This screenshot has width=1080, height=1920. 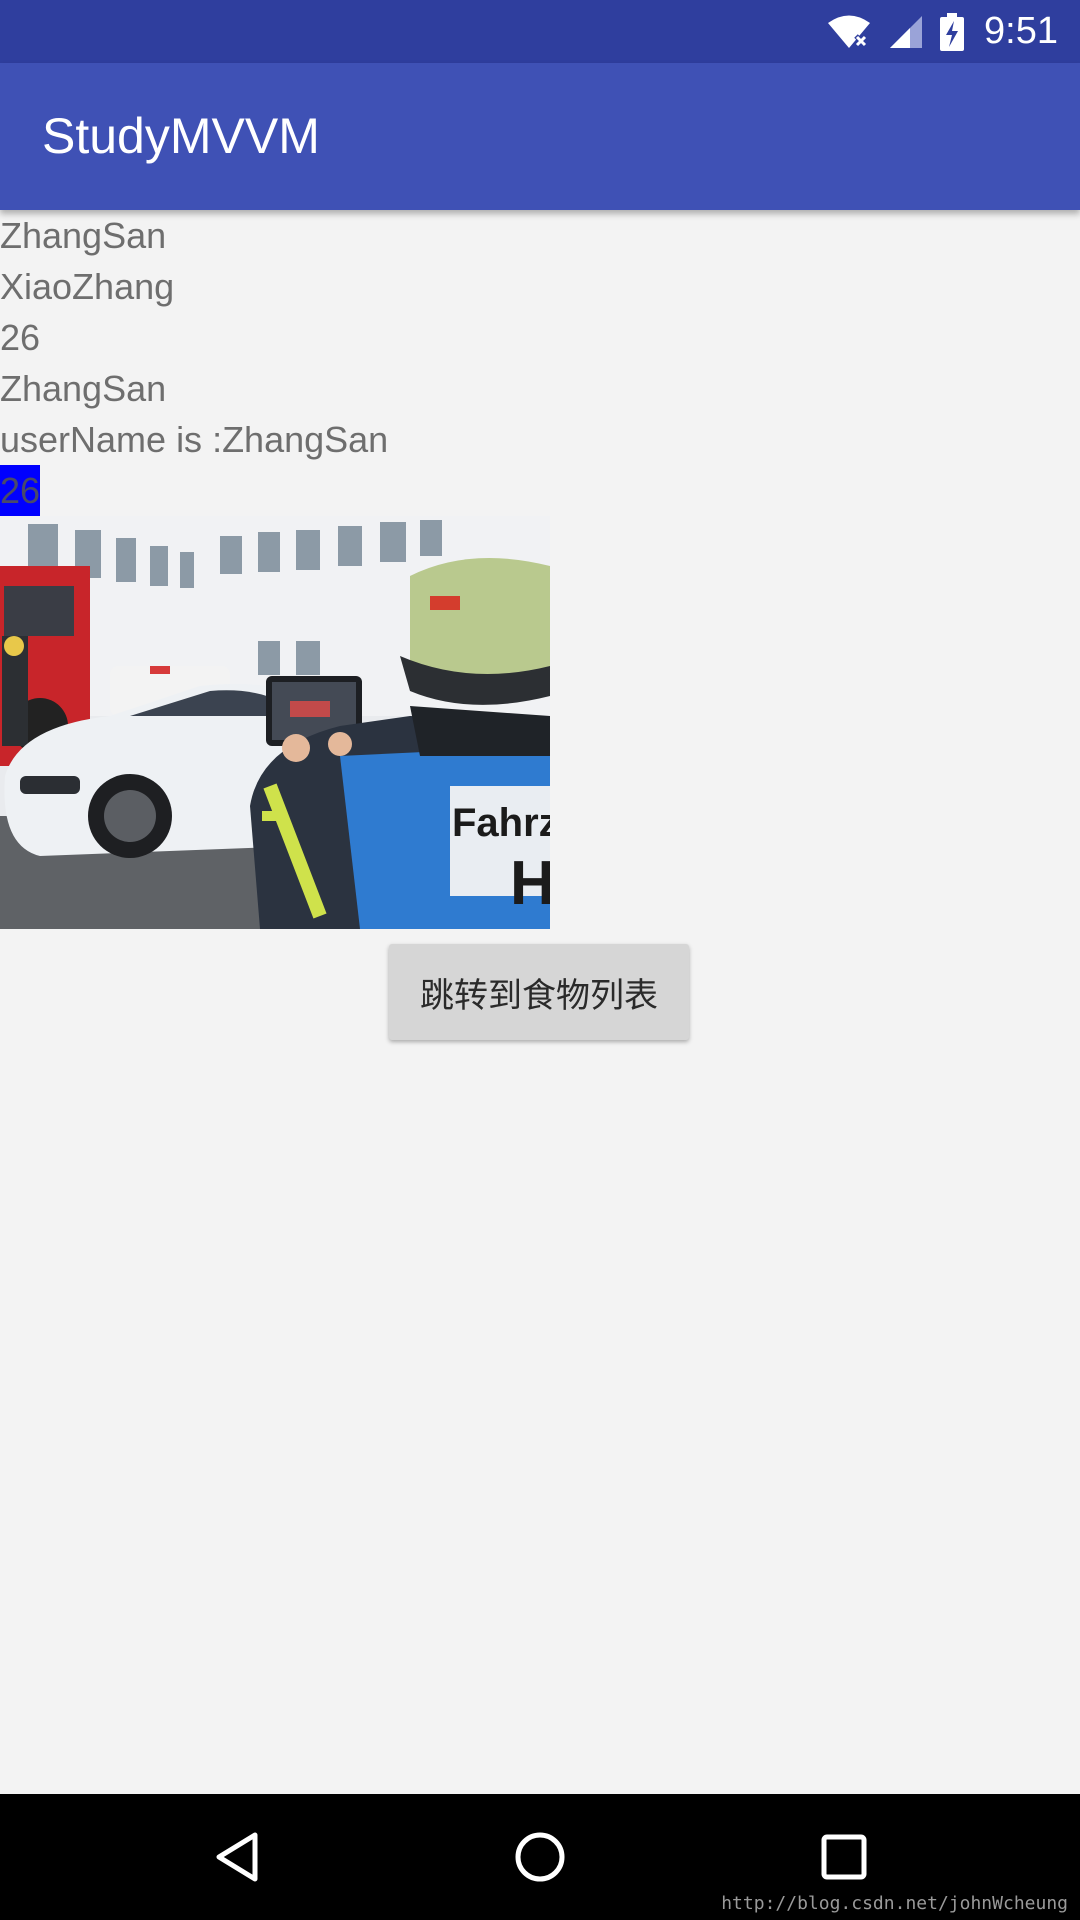 I want to click on app-title: StudyMVVM, so click(x=181, y=136).